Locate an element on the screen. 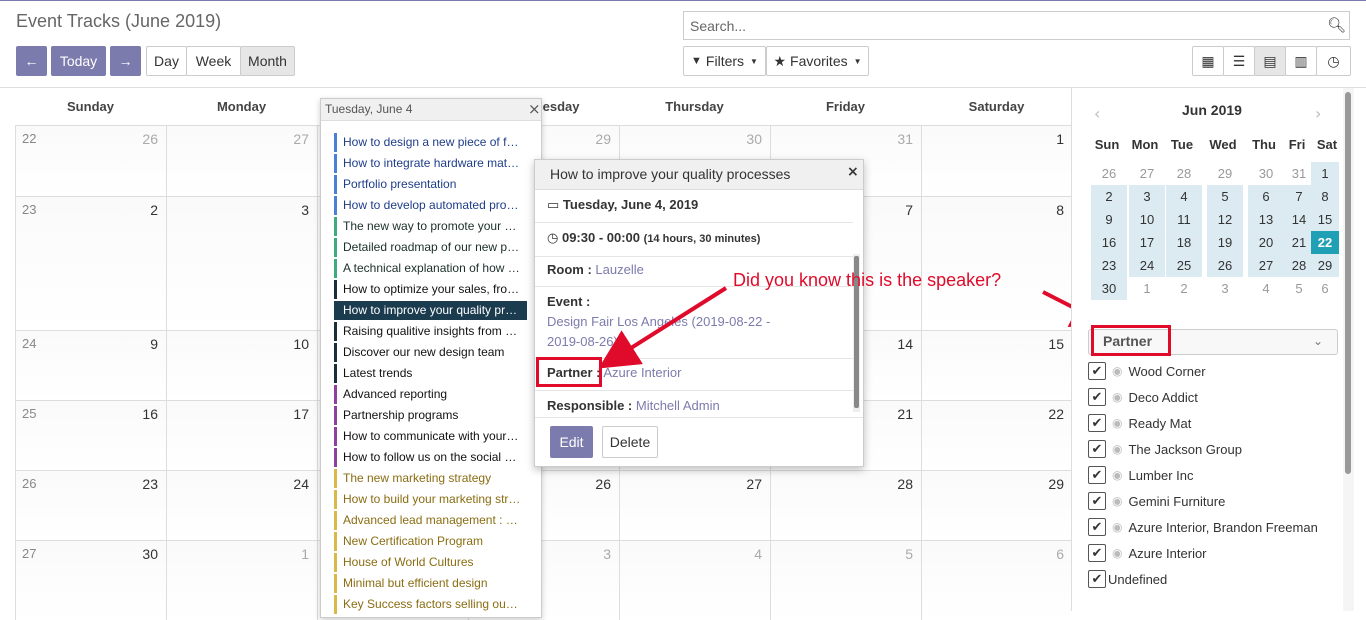  mini-day: 24 is located at coordinates (1147, 265).